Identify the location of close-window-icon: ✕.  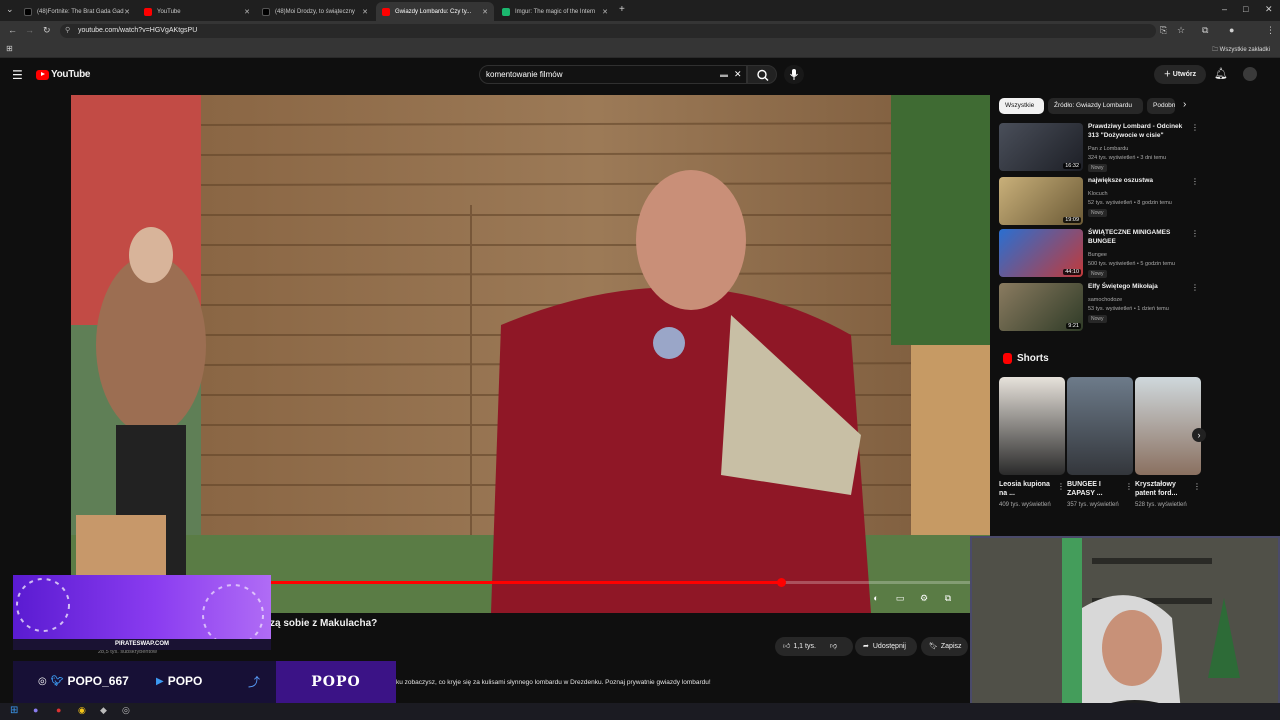
(1269, 9).